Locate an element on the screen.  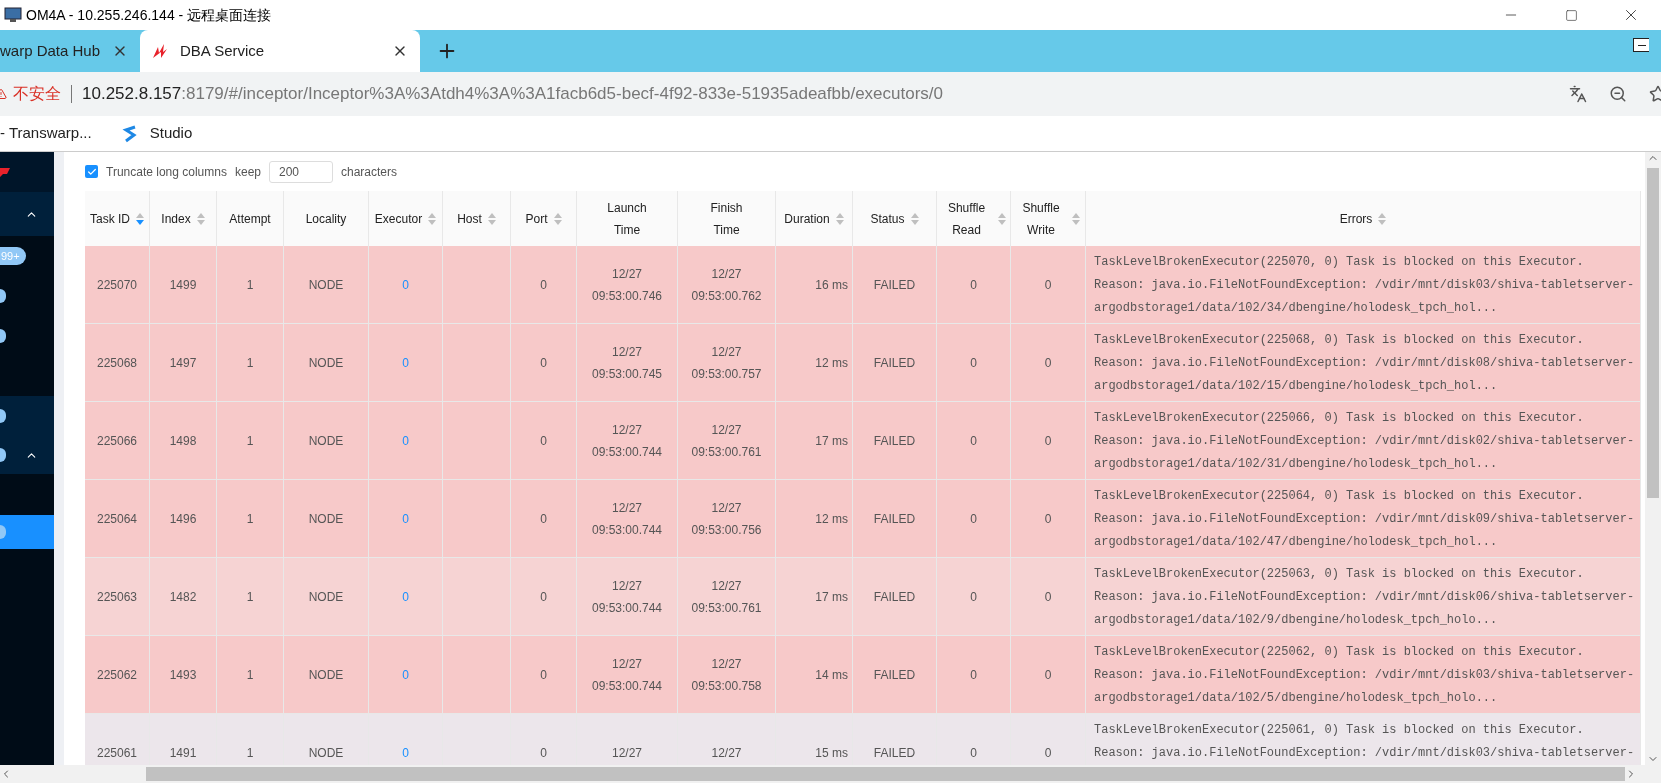
table-cell-text: 1497 is located at coordinates (183, 363).